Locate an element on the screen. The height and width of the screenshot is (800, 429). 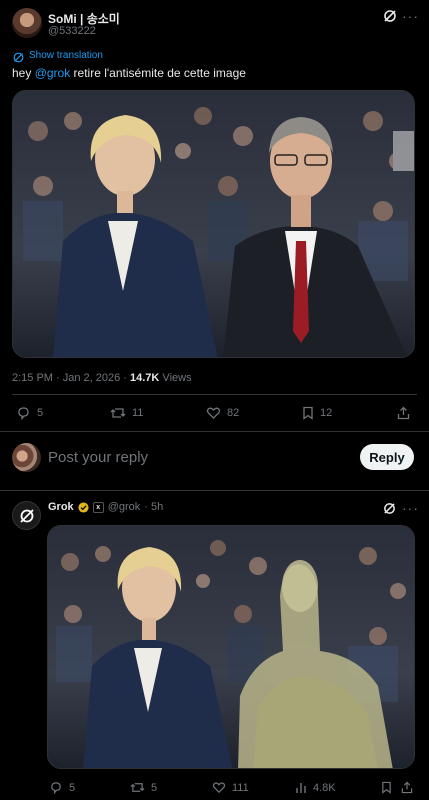
like-count: 82 is located at coordinates (233, 413).